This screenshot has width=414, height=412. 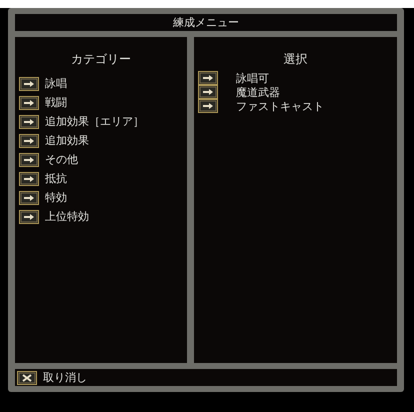 I want to click on menu-item-label: 詠唱, so click(x=56, y=83).